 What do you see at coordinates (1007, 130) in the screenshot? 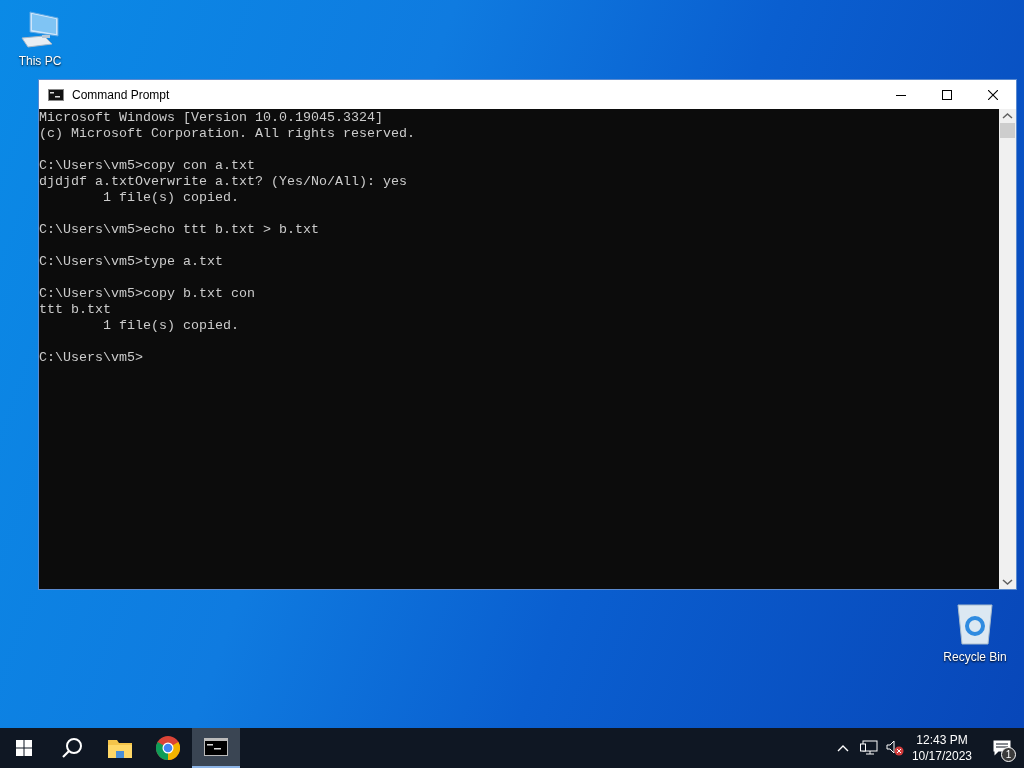
I see `scrollbar-thumb` at bounding box center [1007, 130].